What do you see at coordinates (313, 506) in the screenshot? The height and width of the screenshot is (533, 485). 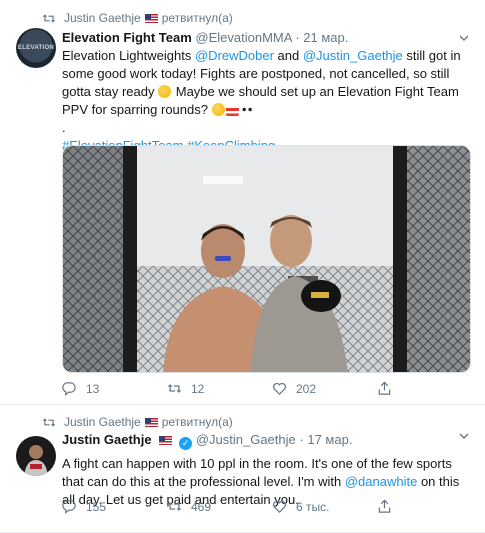 I see `like-count: 6 тыс.` at bounding box center [313, 506].